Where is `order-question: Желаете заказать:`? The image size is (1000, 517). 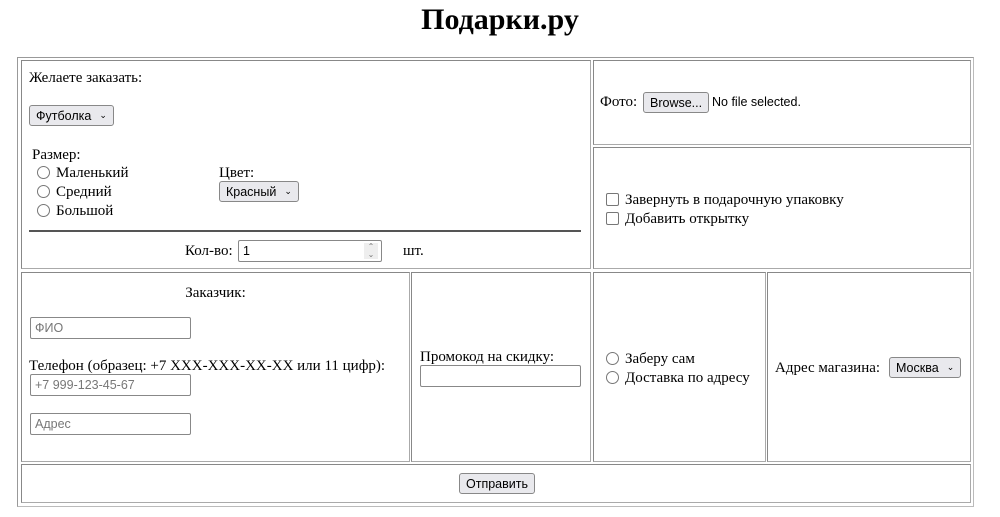
order-question: Желаете заказать: is located at coordinates (86, 78).